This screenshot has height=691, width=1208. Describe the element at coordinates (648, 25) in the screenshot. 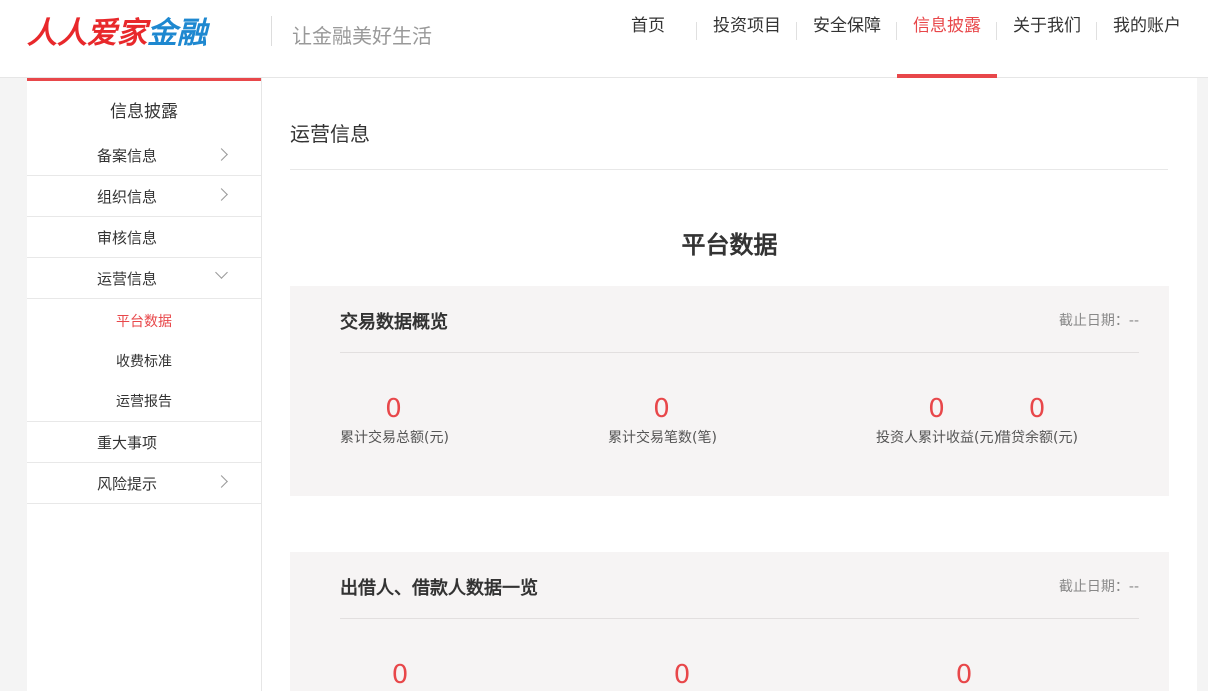

I see `nav-item-label: 首页` at that location.